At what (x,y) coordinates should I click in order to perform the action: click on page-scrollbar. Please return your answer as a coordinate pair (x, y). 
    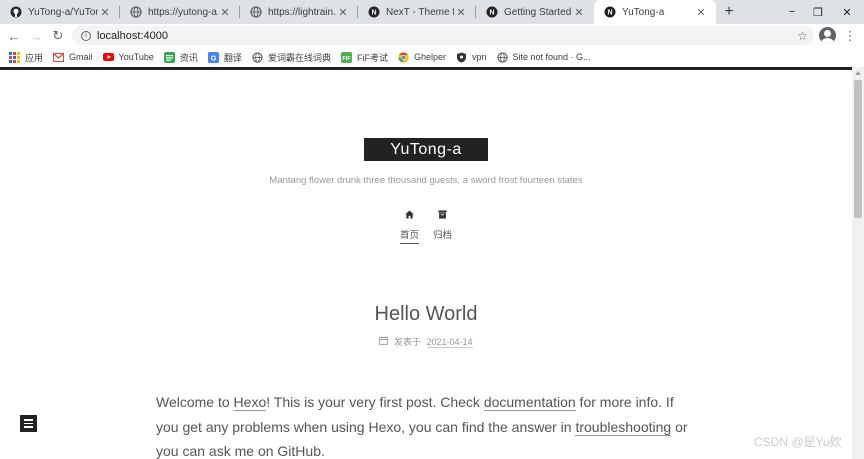
    Looking at the image, I should click on (858, 263).